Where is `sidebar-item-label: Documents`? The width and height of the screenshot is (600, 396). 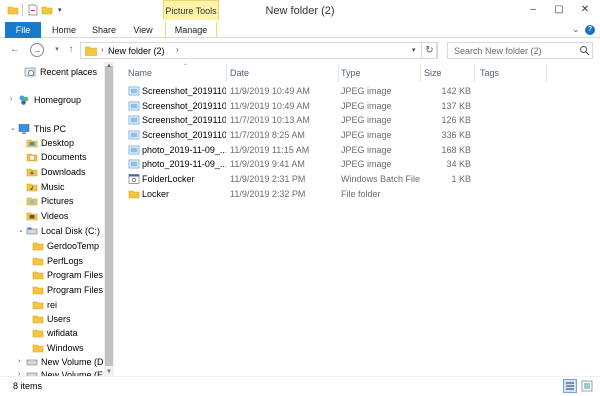 sidebar-item-label: Documents is located at coordinates (64, 157).